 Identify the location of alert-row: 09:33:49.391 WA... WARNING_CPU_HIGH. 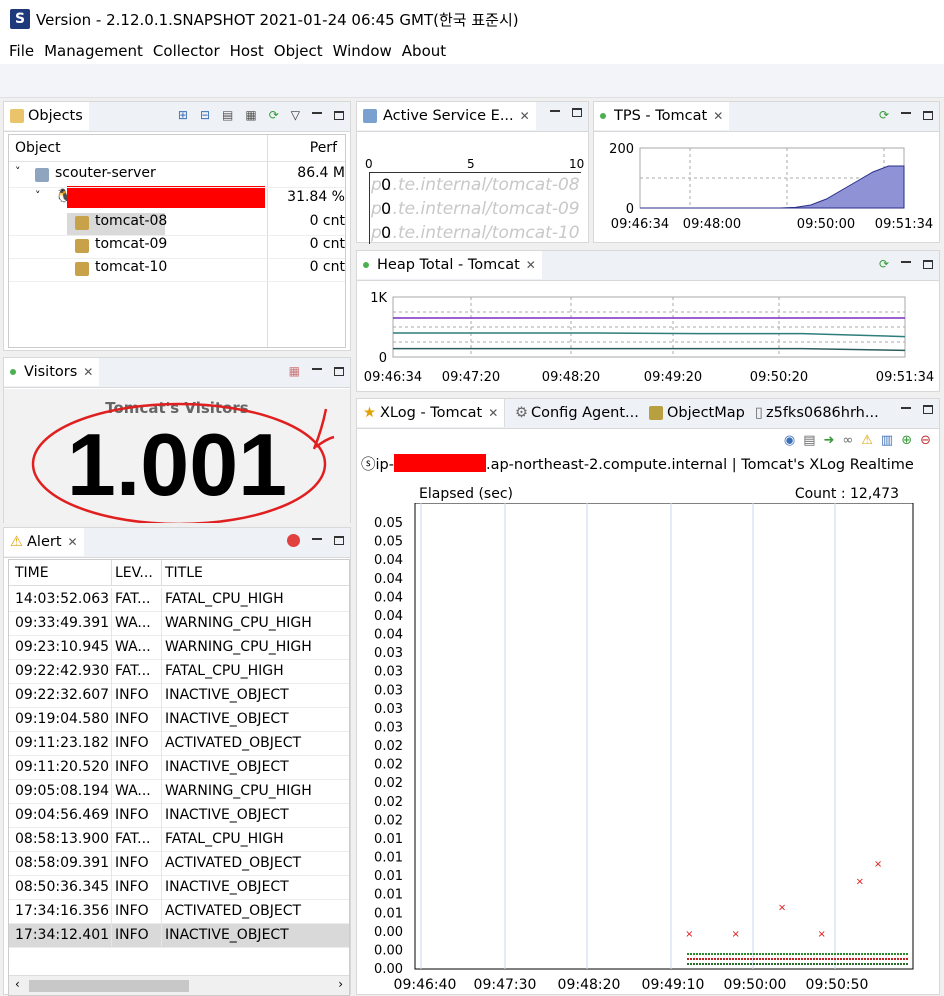
(179, 624).